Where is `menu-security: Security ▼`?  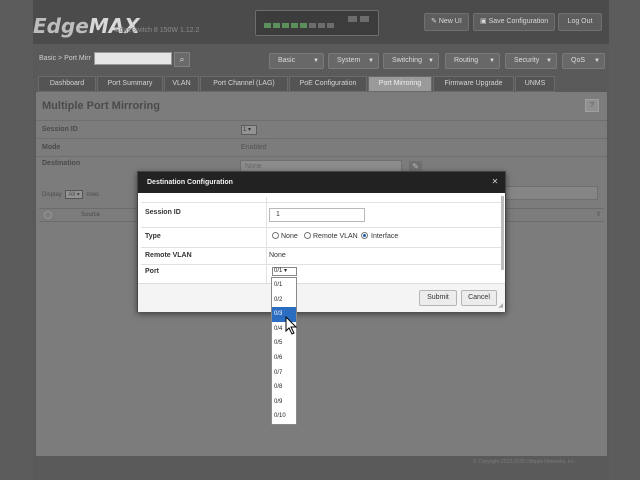
menu-security: Security ▼ is located at coordinates (531, 61).